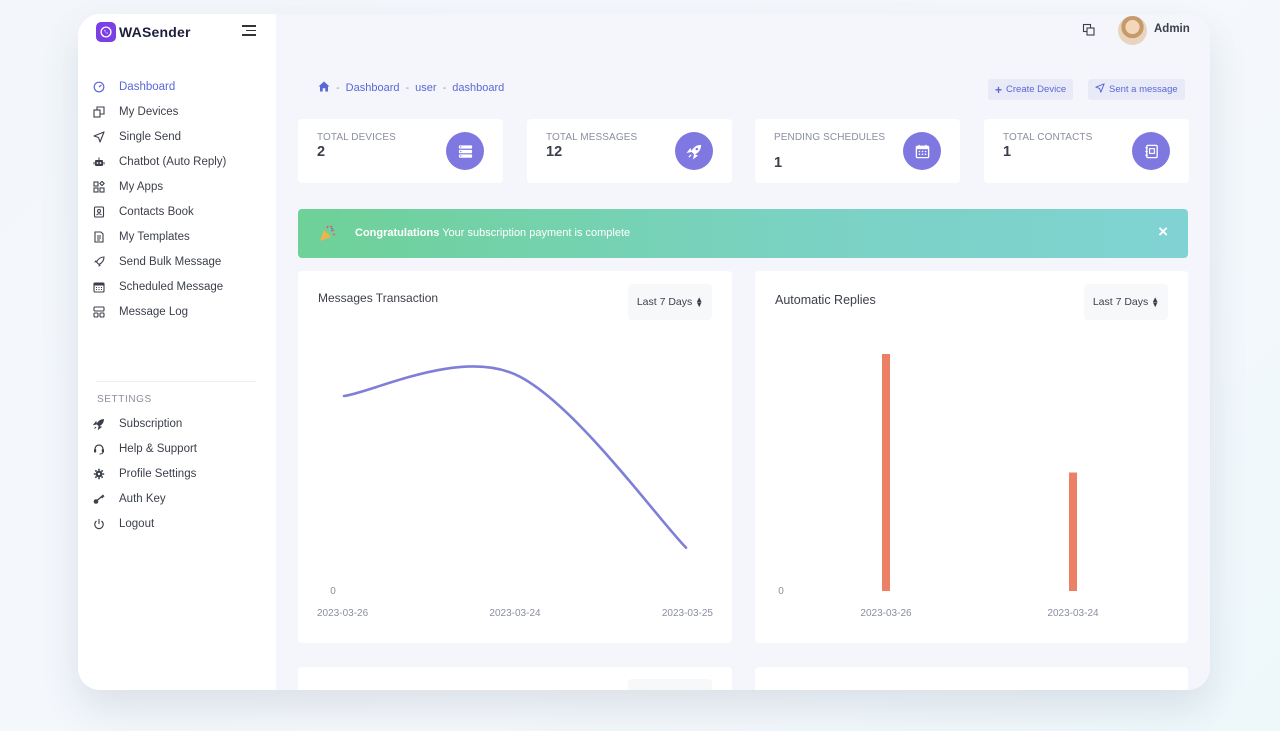  I want to click on sidebar-item-label: Auth Key, so click(142, 498).